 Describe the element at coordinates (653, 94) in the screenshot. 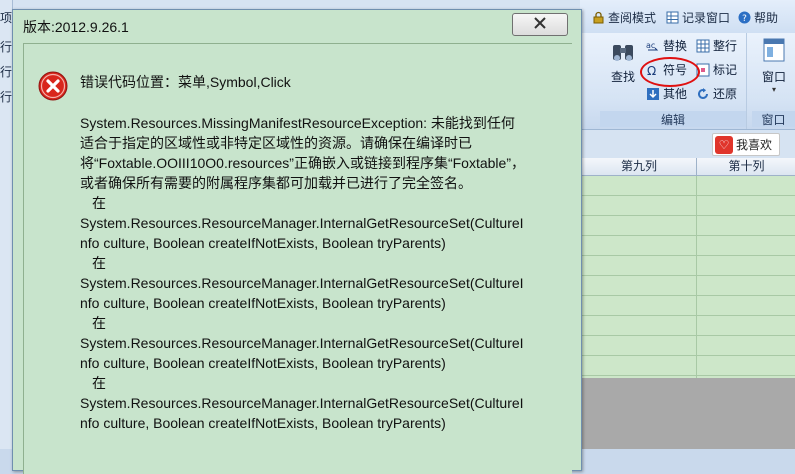

I see `download-icon` at that location.